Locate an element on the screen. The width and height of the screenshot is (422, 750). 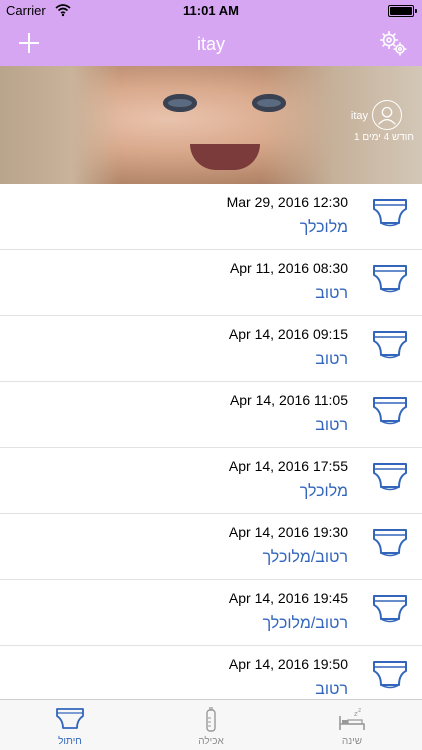
entry-date: Apr 14, 2016 09:15 is located at coordinates (288, 334).